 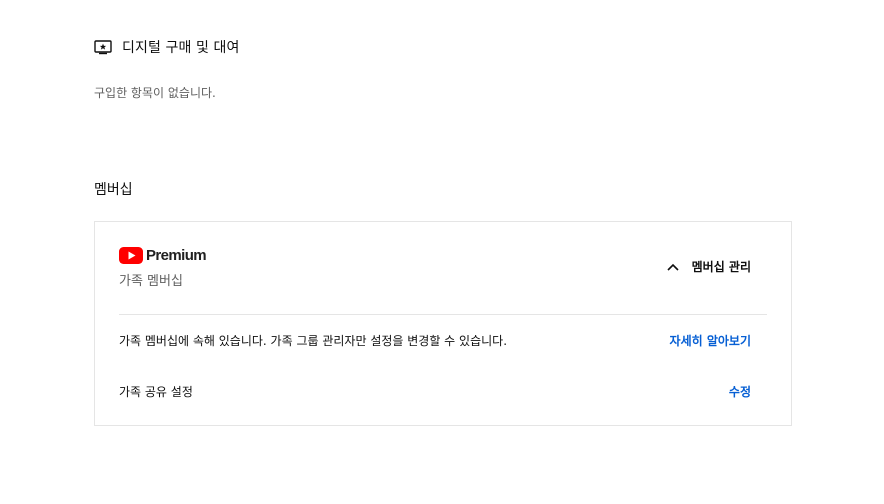 What do you see at coordinates (721, 267) in the screenshot?
I see `manage-membership-label: 멤버십 관리` at bounding box center [721, 267].